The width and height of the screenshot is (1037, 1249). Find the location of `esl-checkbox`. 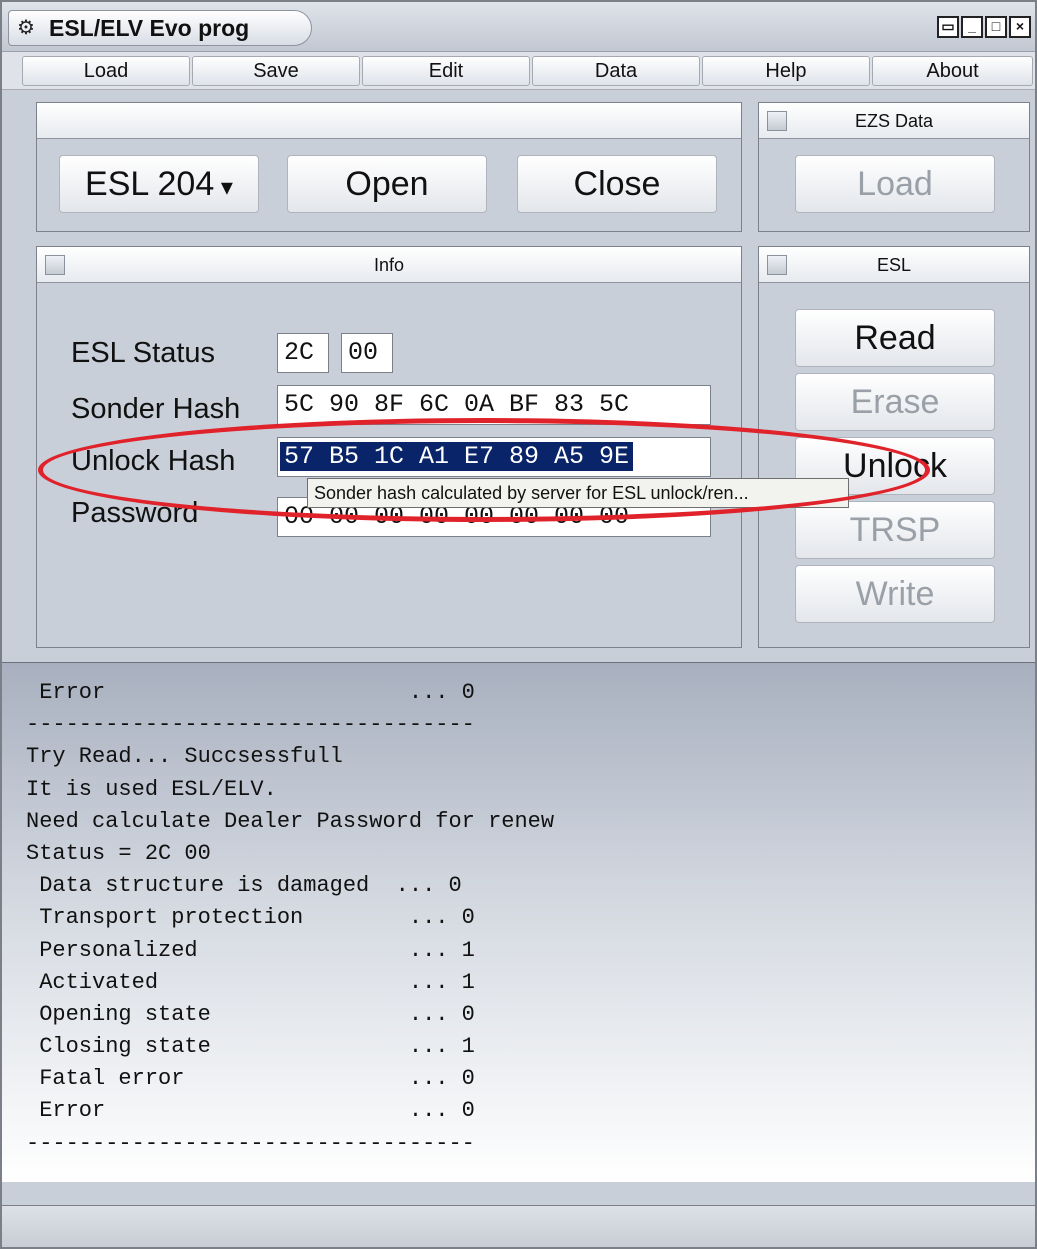

esl-checkbox is located at coordinates (777, 265).